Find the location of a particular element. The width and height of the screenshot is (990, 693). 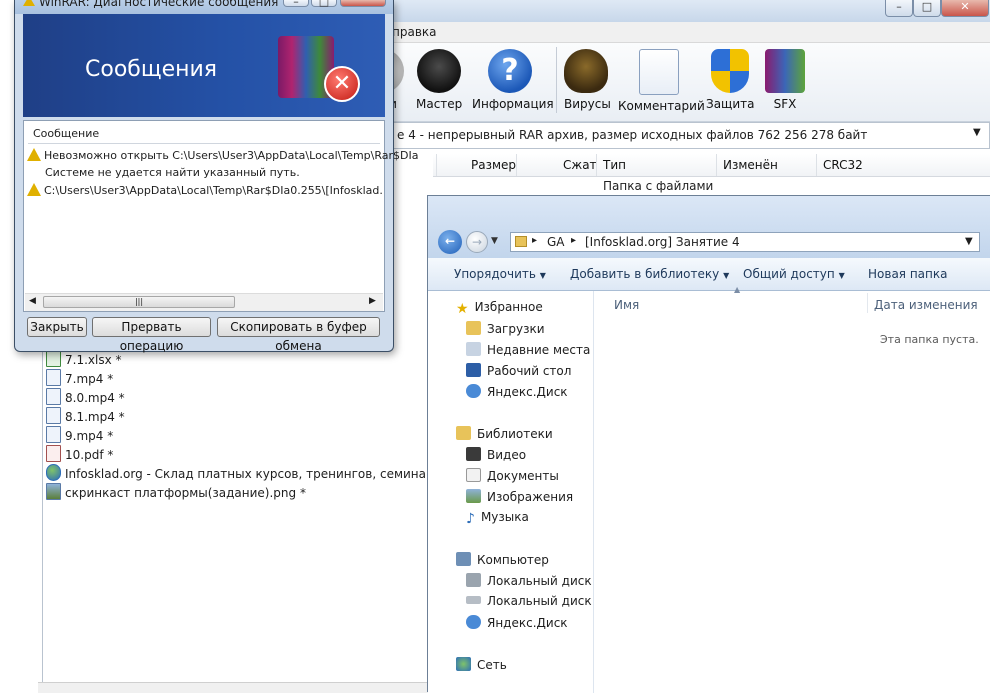

nav-computer: Компьютер is located at coordinates (502, 559).